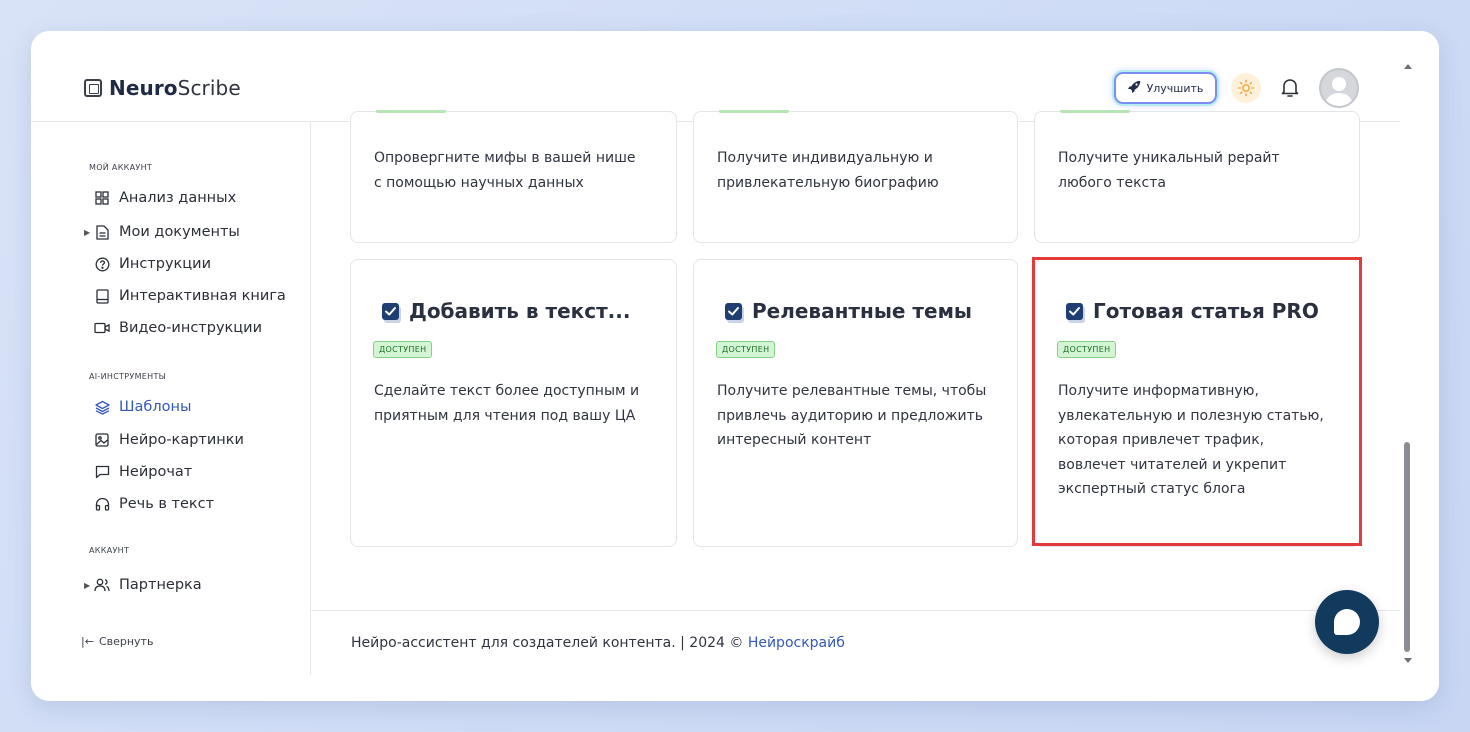 The height and width of the screenshot is (732, 1470). I want to click on sidebar-item-label: Видео-инструкции, so click(191, 328).